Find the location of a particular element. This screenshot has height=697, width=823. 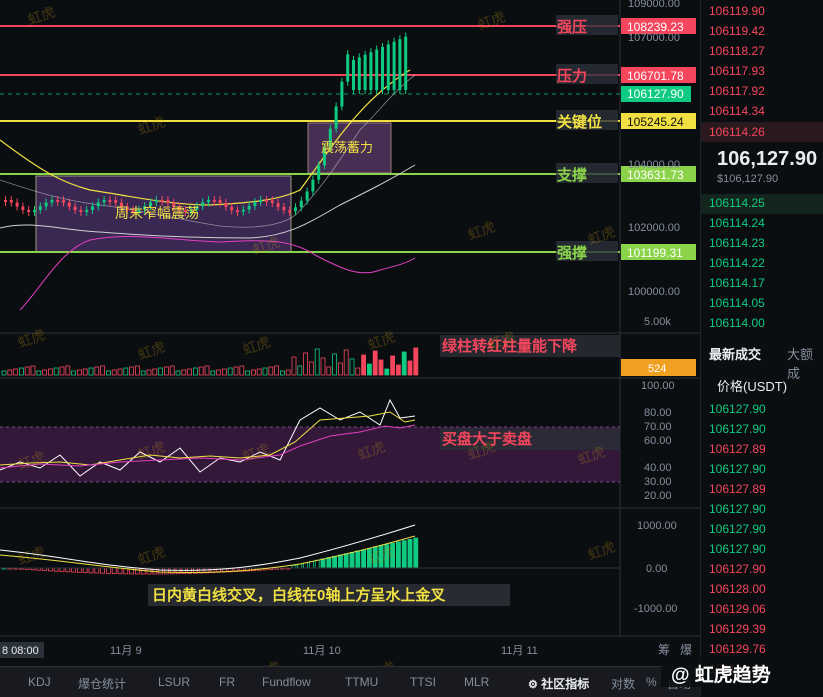

bid-row: 106114.17 is located at coordinates (737, 283).